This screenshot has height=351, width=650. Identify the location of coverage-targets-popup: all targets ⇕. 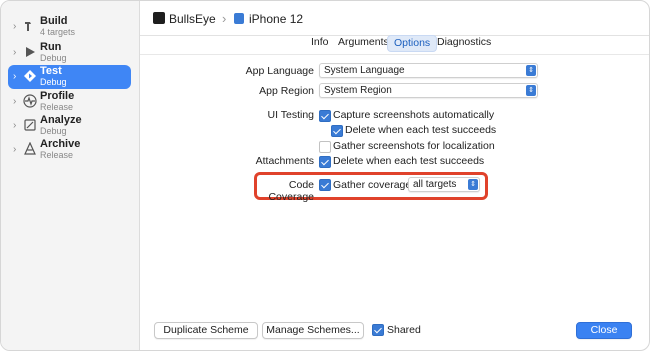
(444, 184).